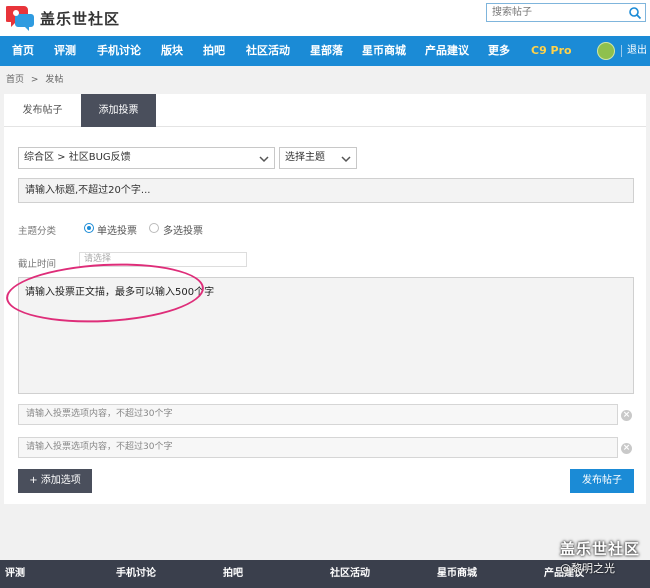  What do you see at coordinates (55, 481) in the screenshot?
I see `add-option-button: + 添加选项` at bounding box center [55, 481].